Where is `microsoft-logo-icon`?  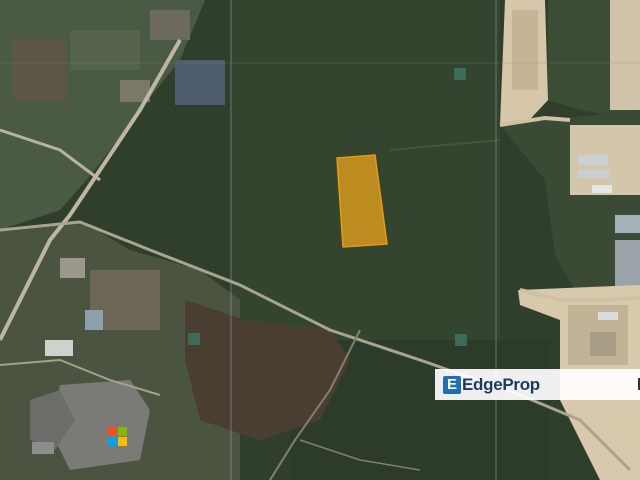
microsoft-logo-icon is located at coordinates (117, 436).